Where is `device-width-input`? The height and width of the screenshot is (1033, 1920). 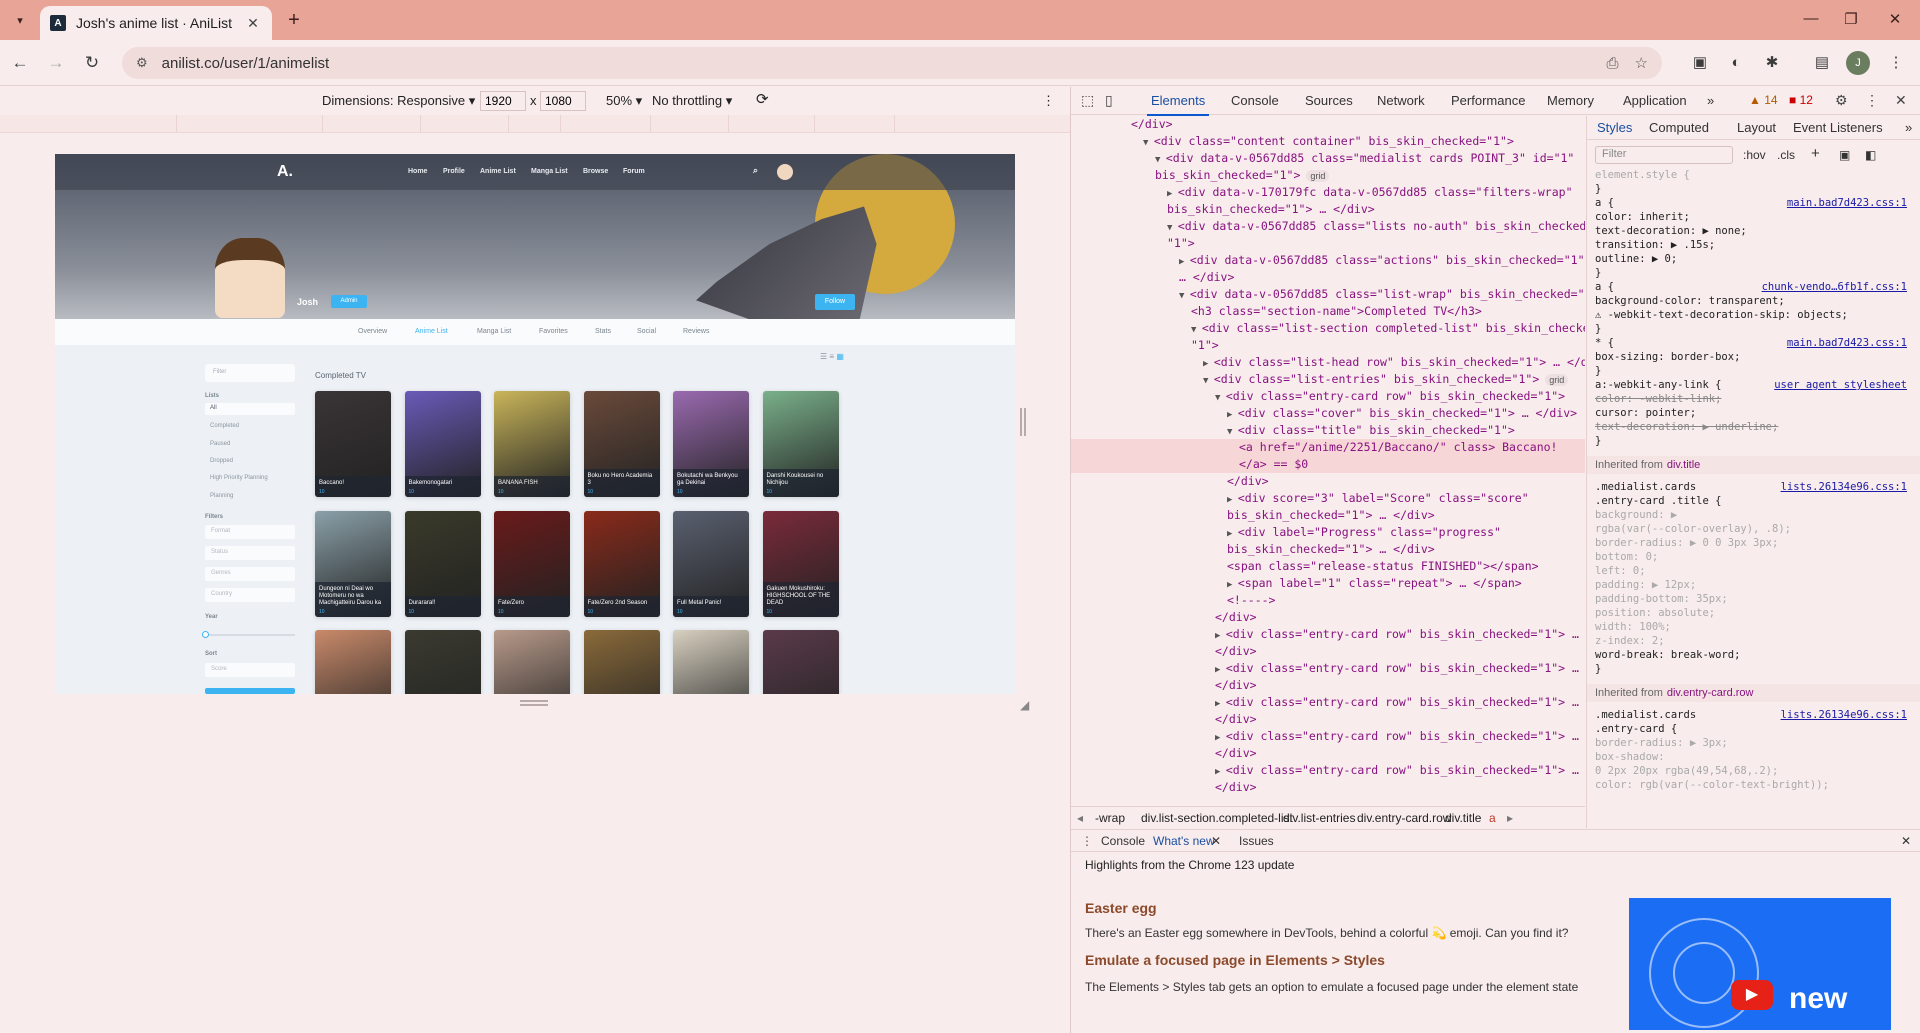 device-width-input is located at coordinates (503, 101).